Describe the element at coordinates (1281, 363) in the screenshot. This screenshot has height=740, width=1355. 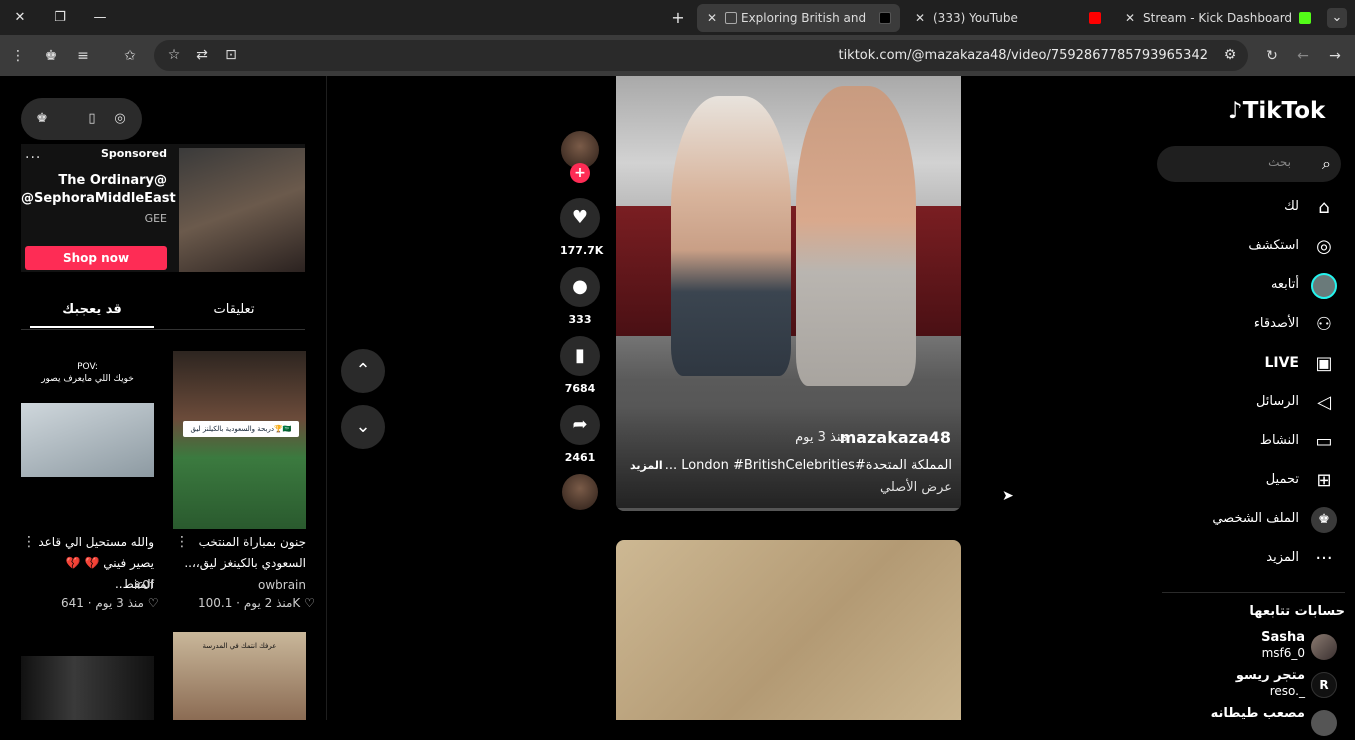
I see `nav-label: LIVE` at that location.